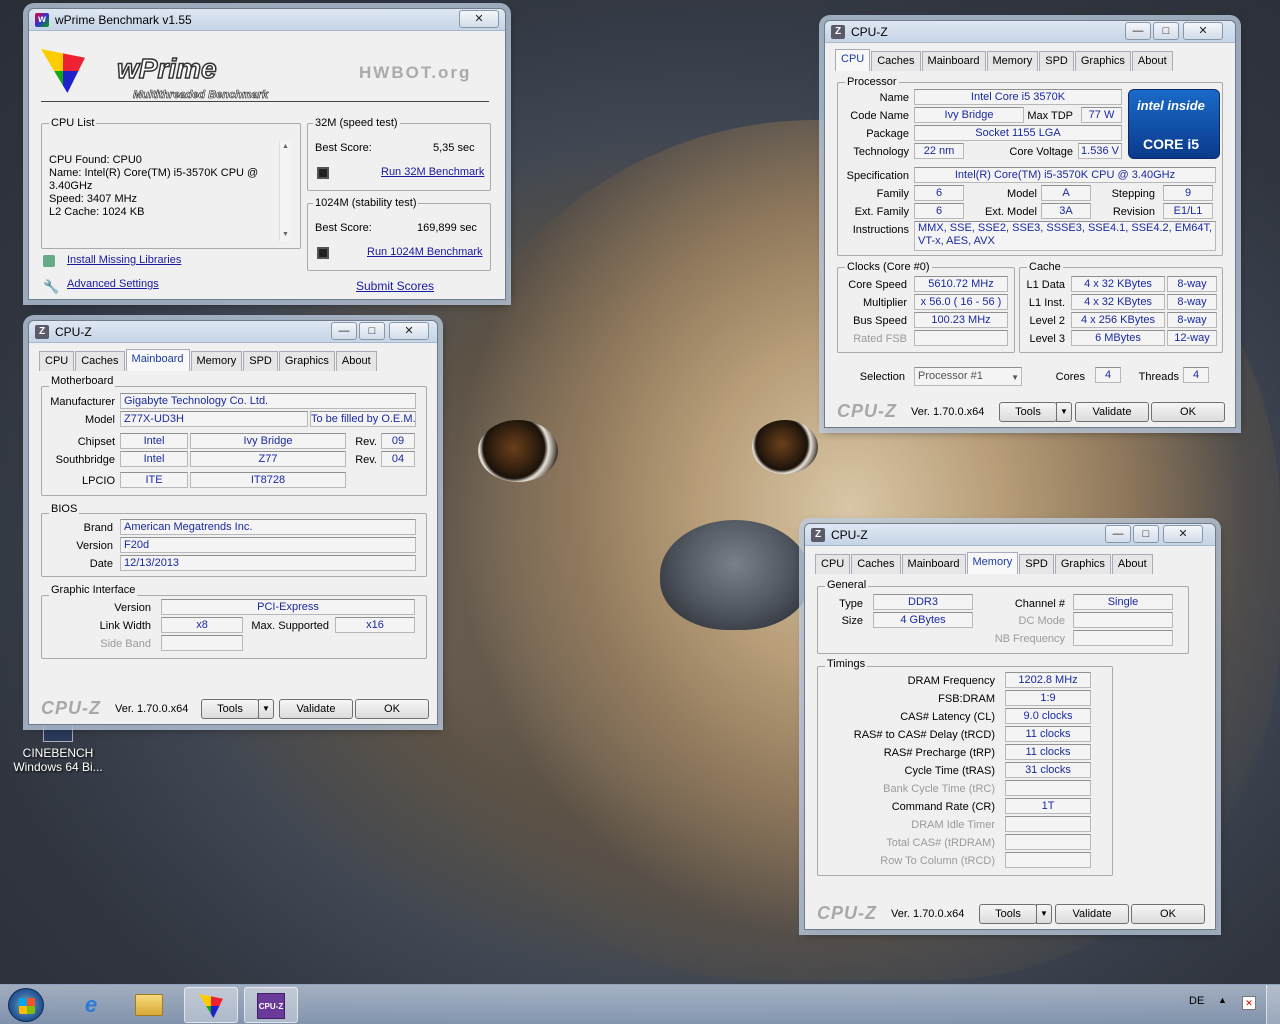 The height and width of the screenshot is (1024, 1280). I want to click on bios-label: BIOS, so click(64, 509).